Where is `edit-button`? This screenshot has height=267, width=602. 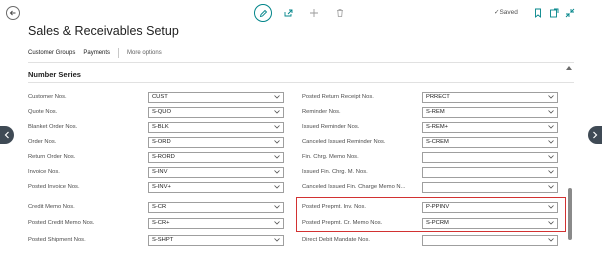
edit-button is located at coordinates (263, 13).